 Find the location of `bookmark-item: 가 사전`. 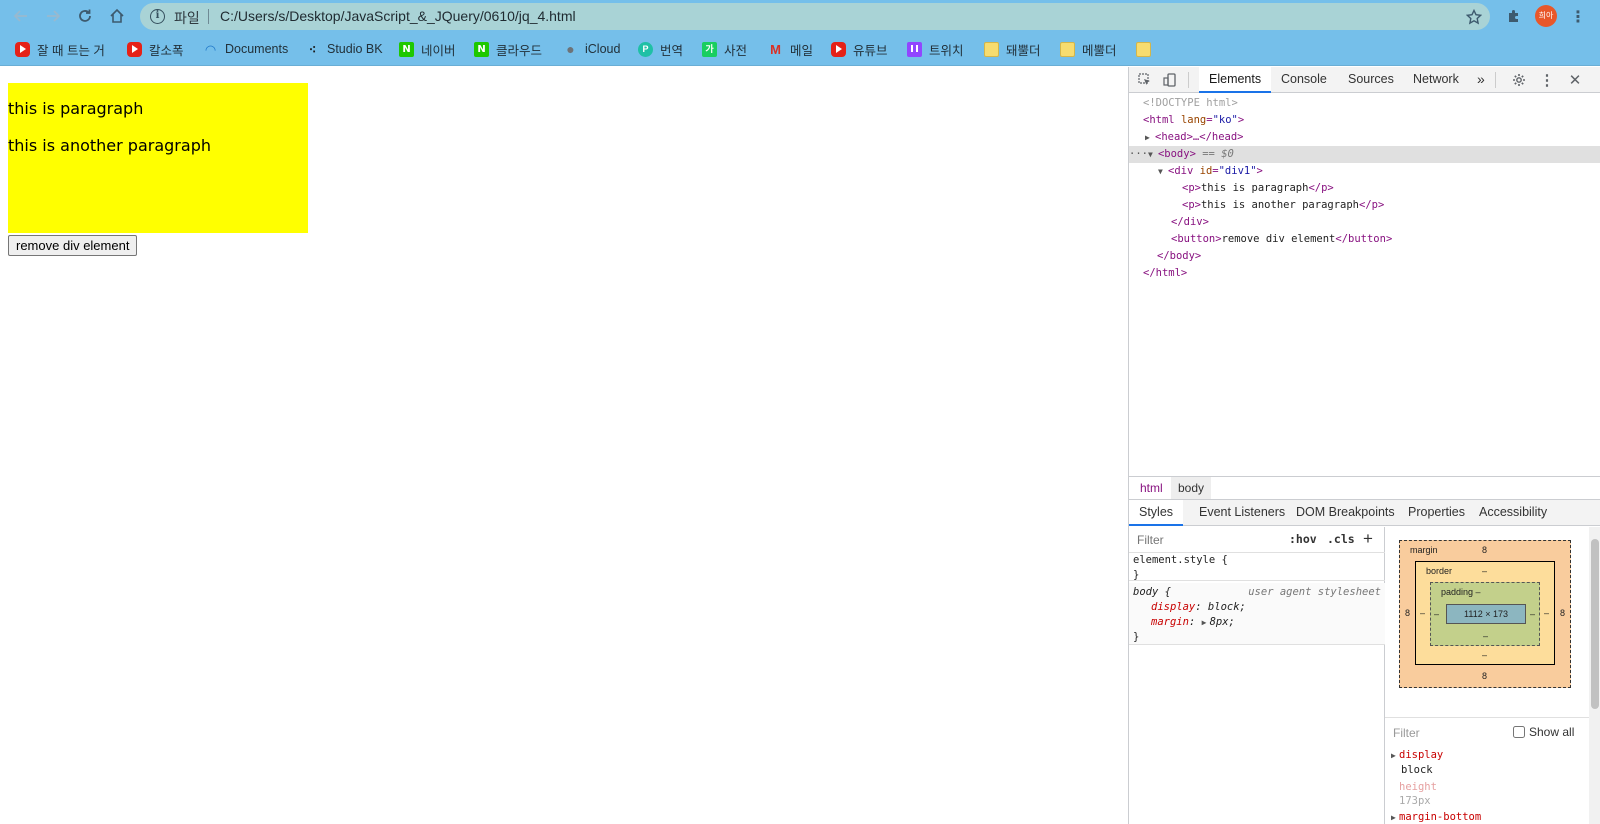

bookmark-item: 가 사전 is located at coordinates (724, 49).